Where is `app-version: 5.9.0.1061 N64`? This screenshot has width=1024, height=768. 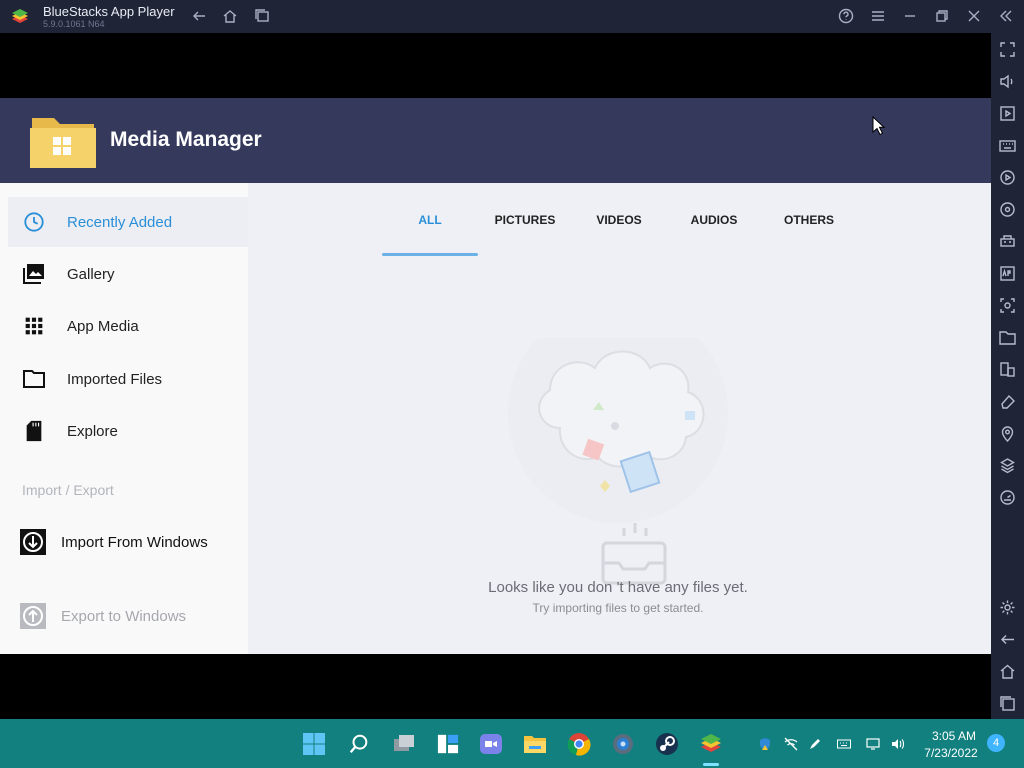 app-version: 5.9.0.1061 N64 is located at coordinates (74, 24).